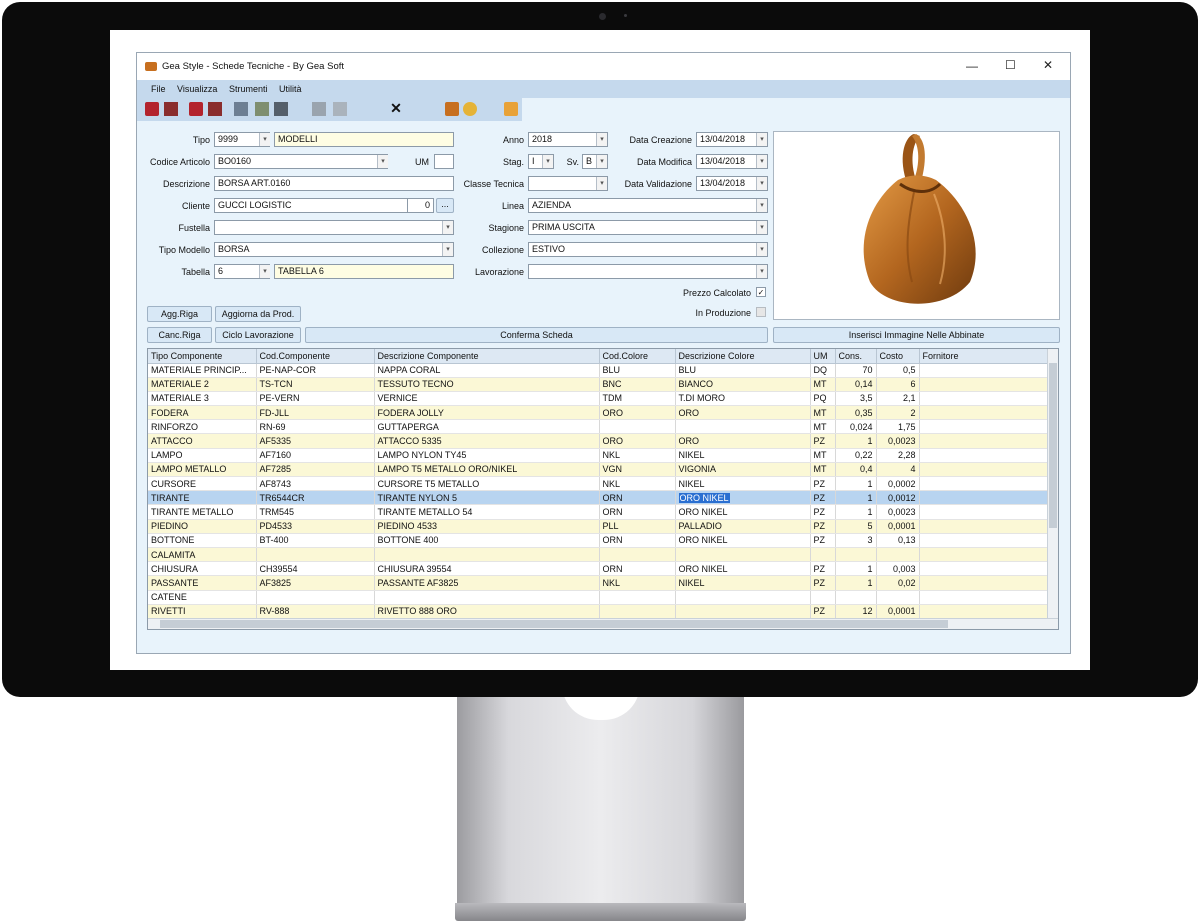 This screenshot has height=923, width=1200. Describe the element at coordinates (315, 356) in the screenshot. I see `column-header: Cod.Componente` at that location.